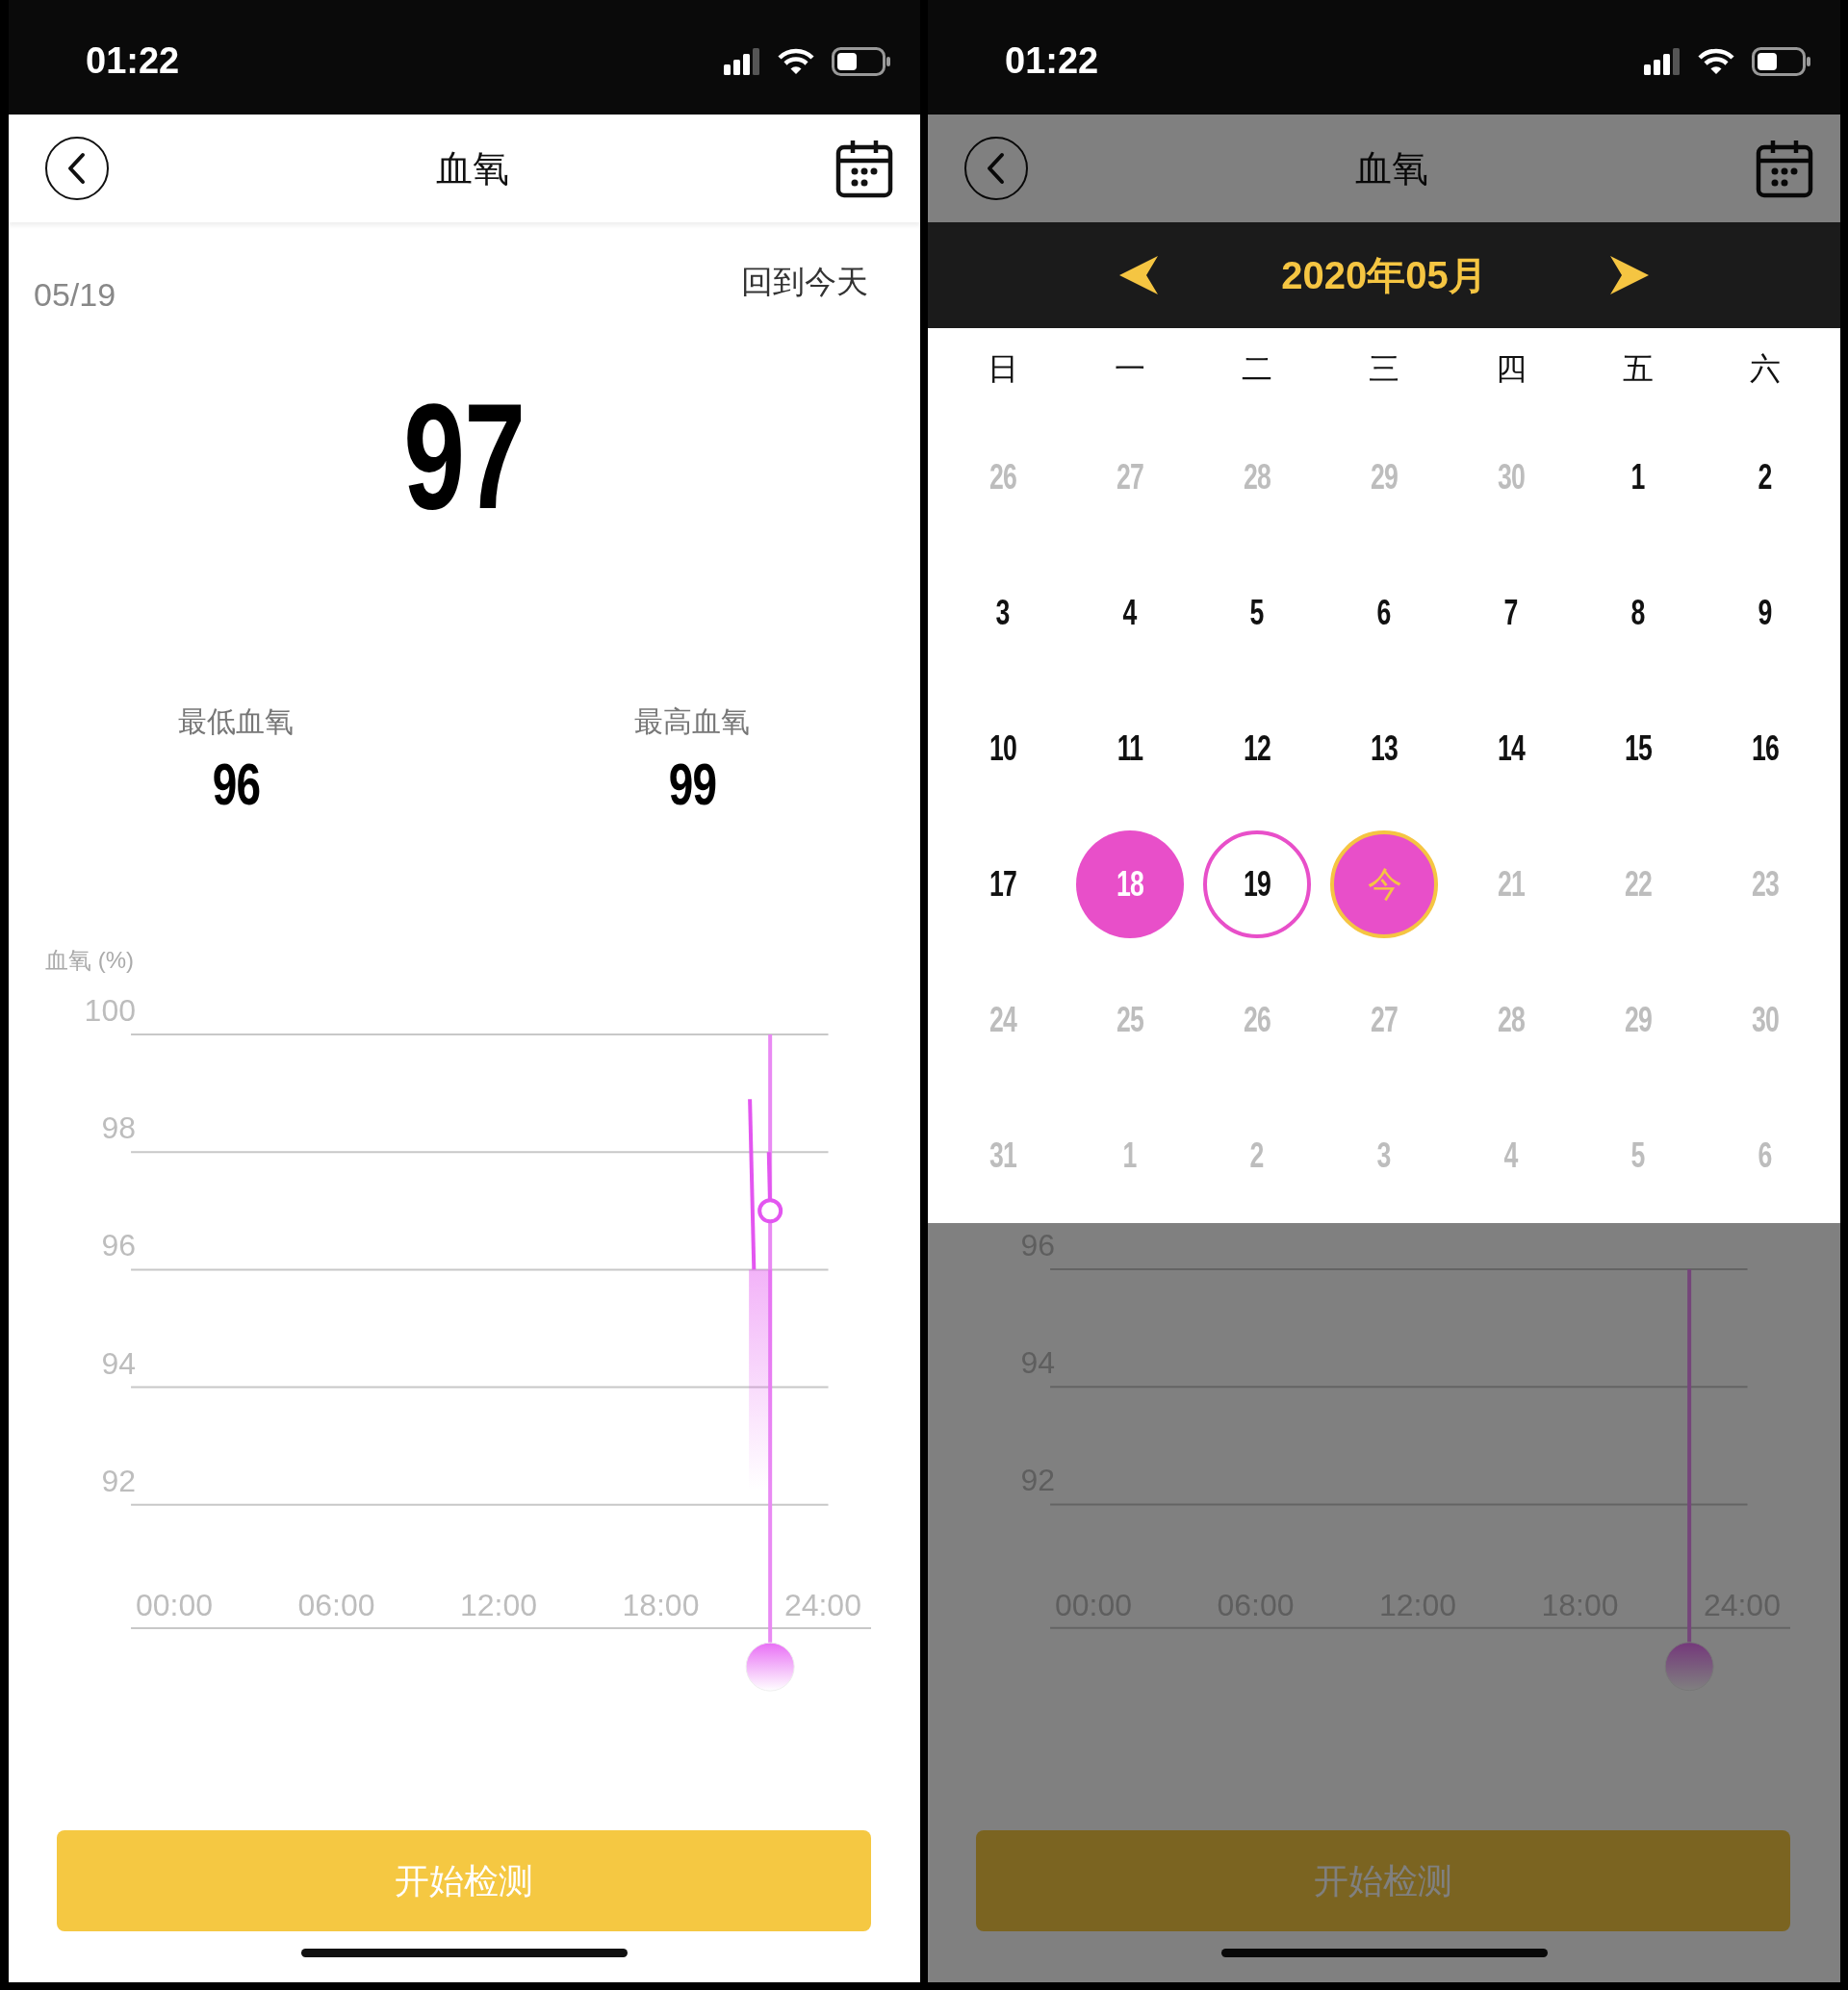 The height and width of the screenshot is (1990, 1848). What do you see at coordinates (692, 721) in the screenshot?
I see `stat-label: 最高血氧` at bounding box center [692, 721].